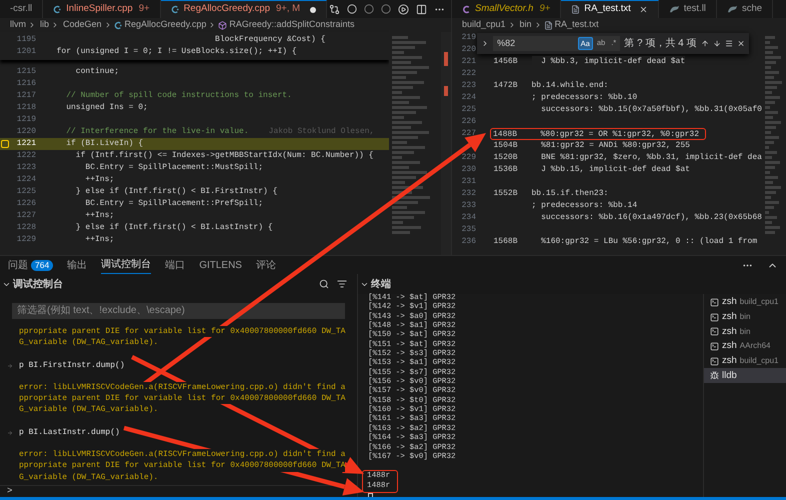 The width and height of the screenshot is (786, 500). What do you see at coordinates (484, 25) in the screenshot?
I see `breadcrumb-item: build_cpu1` at bounding box center [484, 25].